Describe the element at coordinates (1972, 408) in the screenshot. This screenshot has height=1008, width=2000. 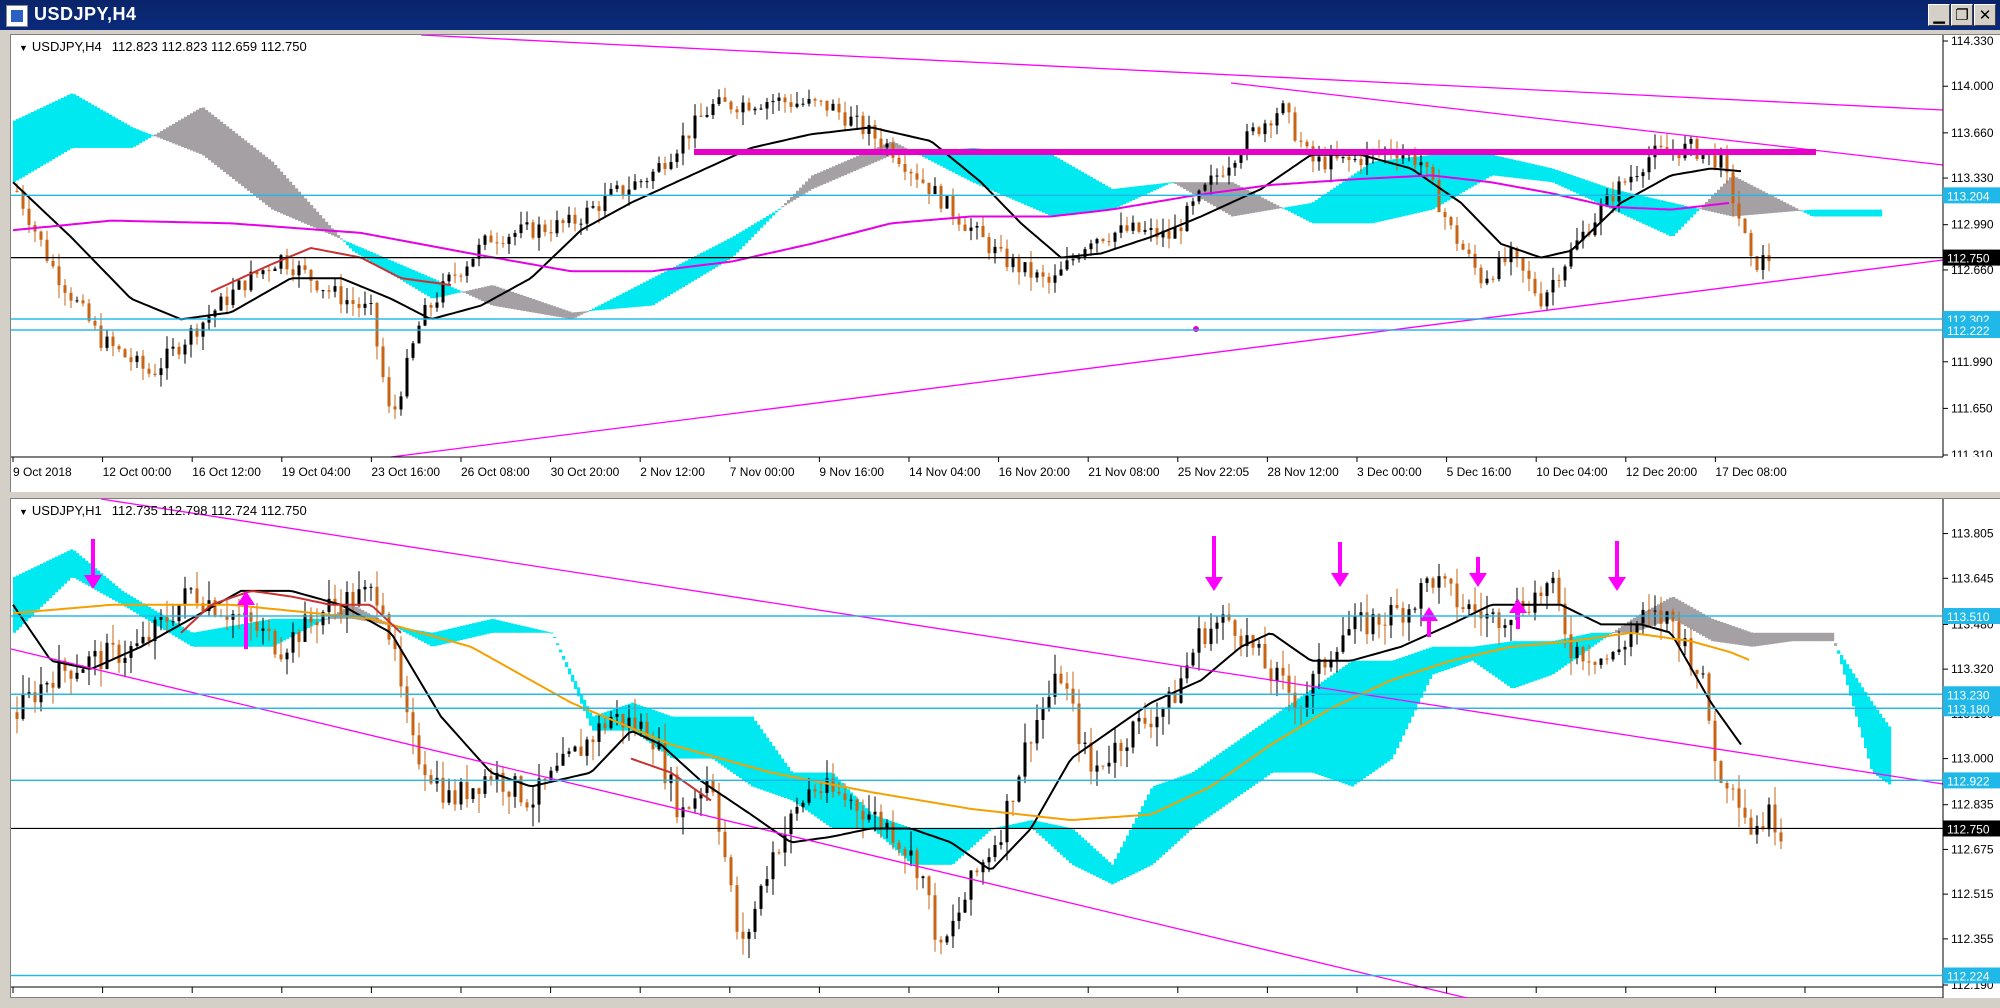
I see `price-tick-label: 111.650` at that location.